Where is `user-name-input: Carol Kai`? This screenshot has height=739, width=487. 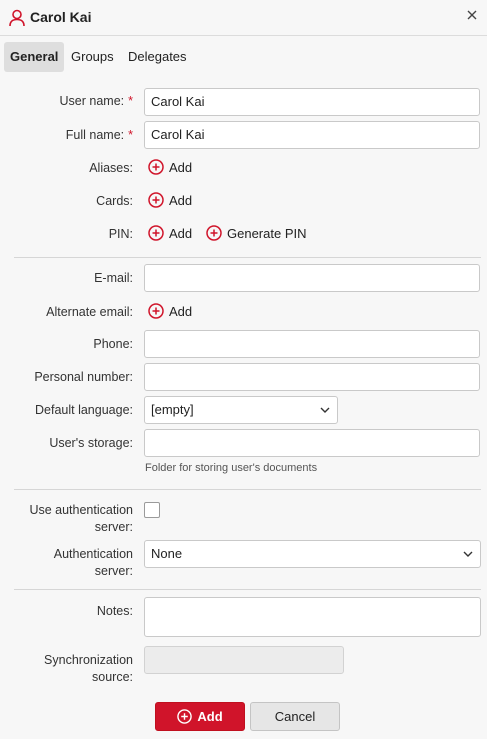
user-name-input: Carol Kai is located at coordinates (312, 102).